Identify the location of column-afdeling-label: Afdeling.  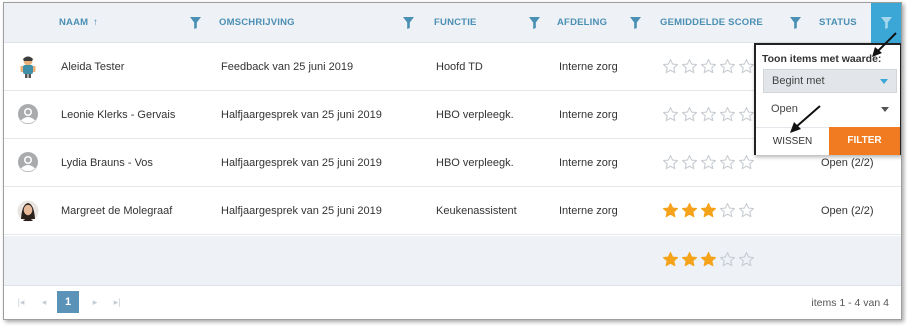
(582, 22).